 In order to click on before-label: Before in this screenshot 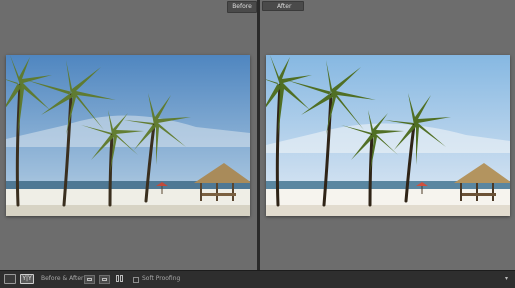, I will do `click(242, 7)`.